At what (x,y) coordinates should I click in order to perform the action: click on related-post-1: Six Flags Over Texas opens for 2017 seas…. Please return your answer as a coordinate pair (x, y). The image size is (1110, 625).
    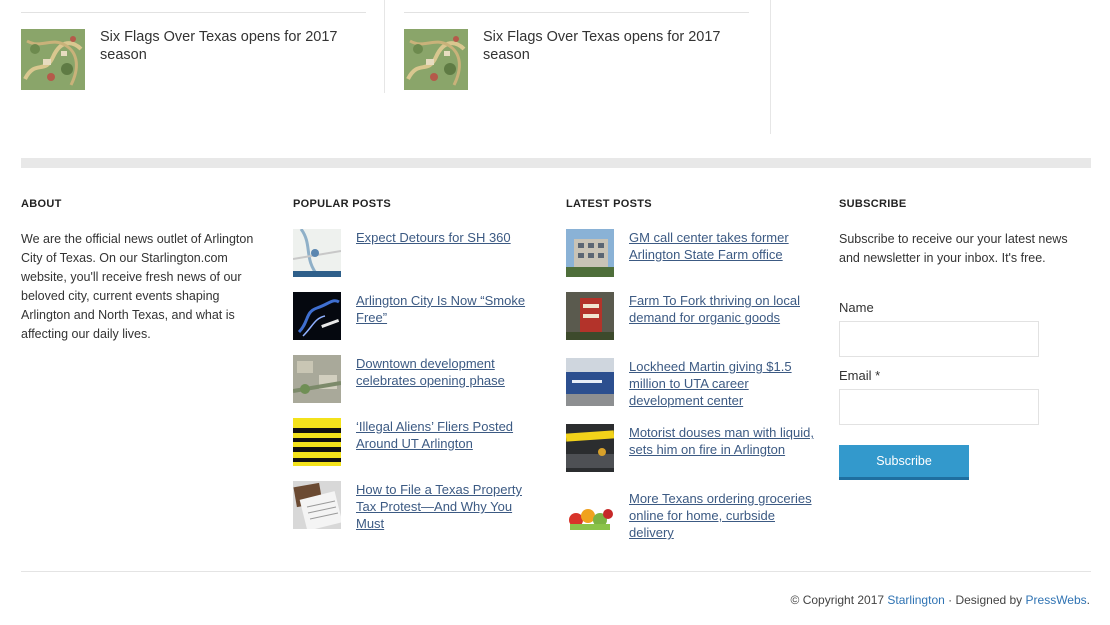
    Looking at the image, I should click on (193, 47).